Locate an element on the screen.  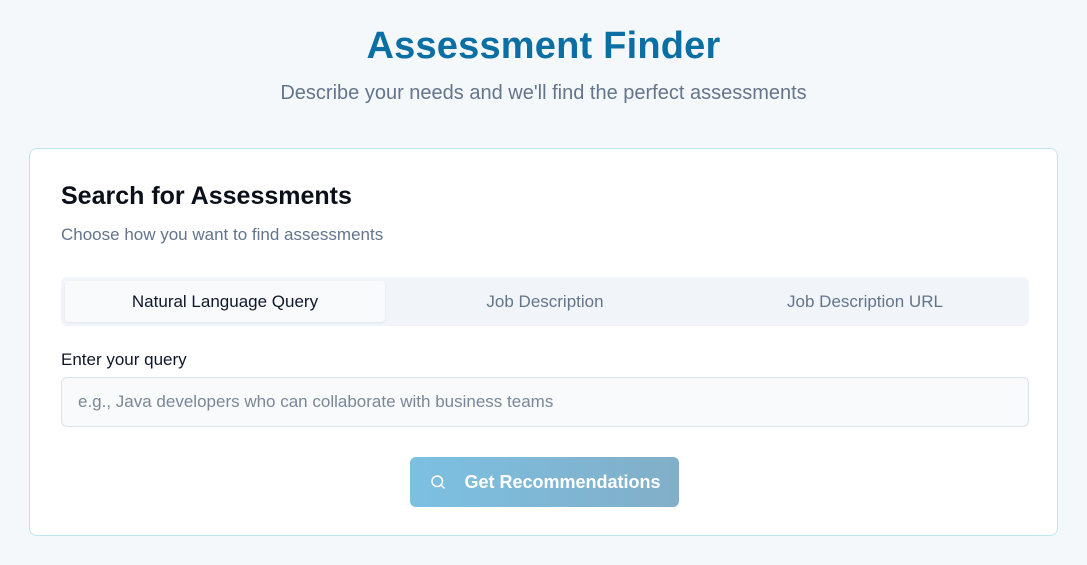
query-label: Enter your query is located at coordinates (124, 359).